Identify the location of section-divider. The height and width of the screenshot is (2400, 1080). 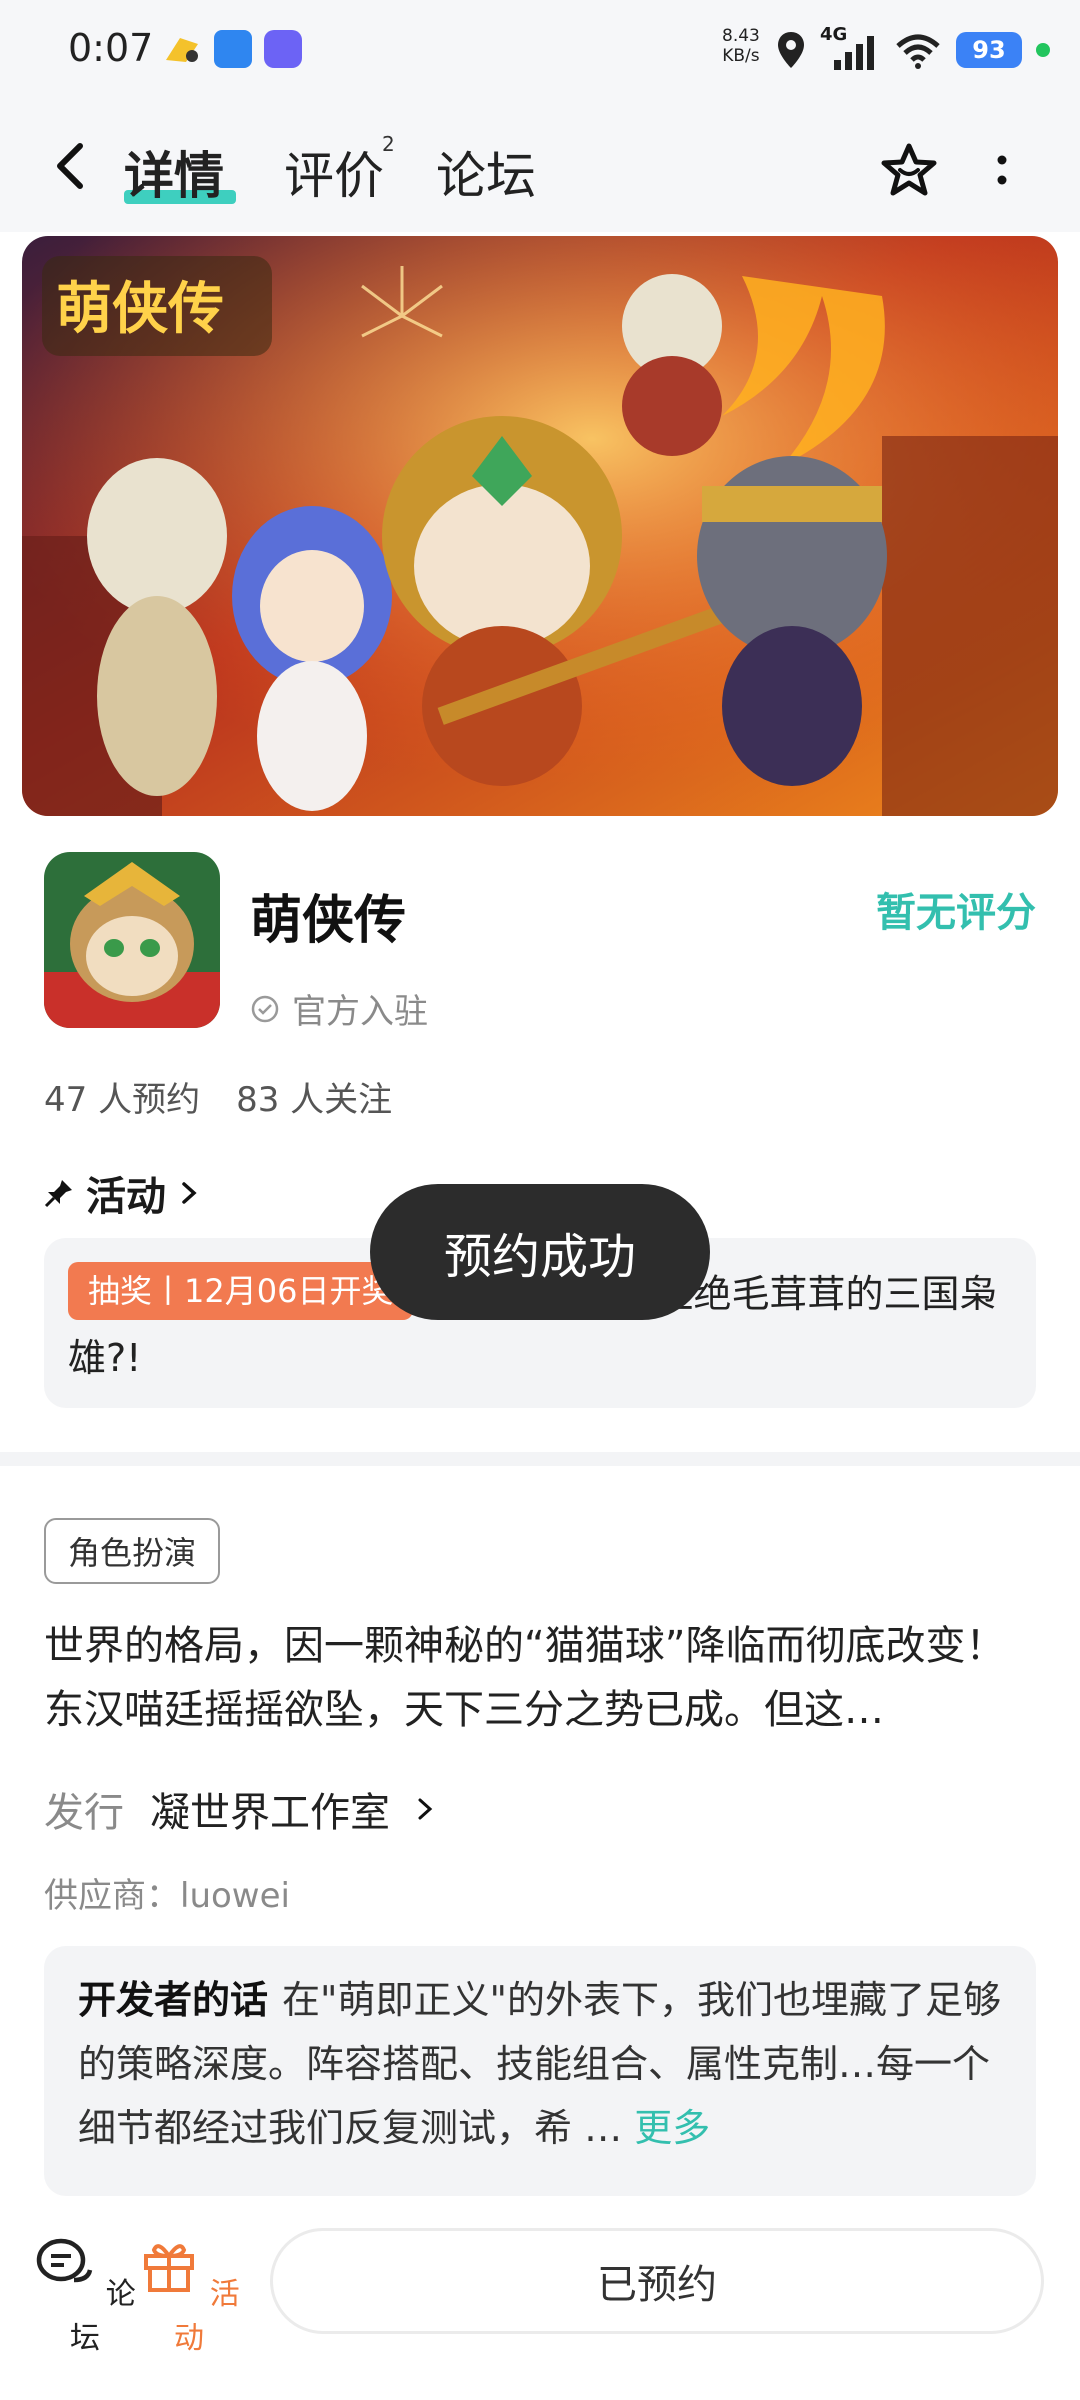
(540, 1459).